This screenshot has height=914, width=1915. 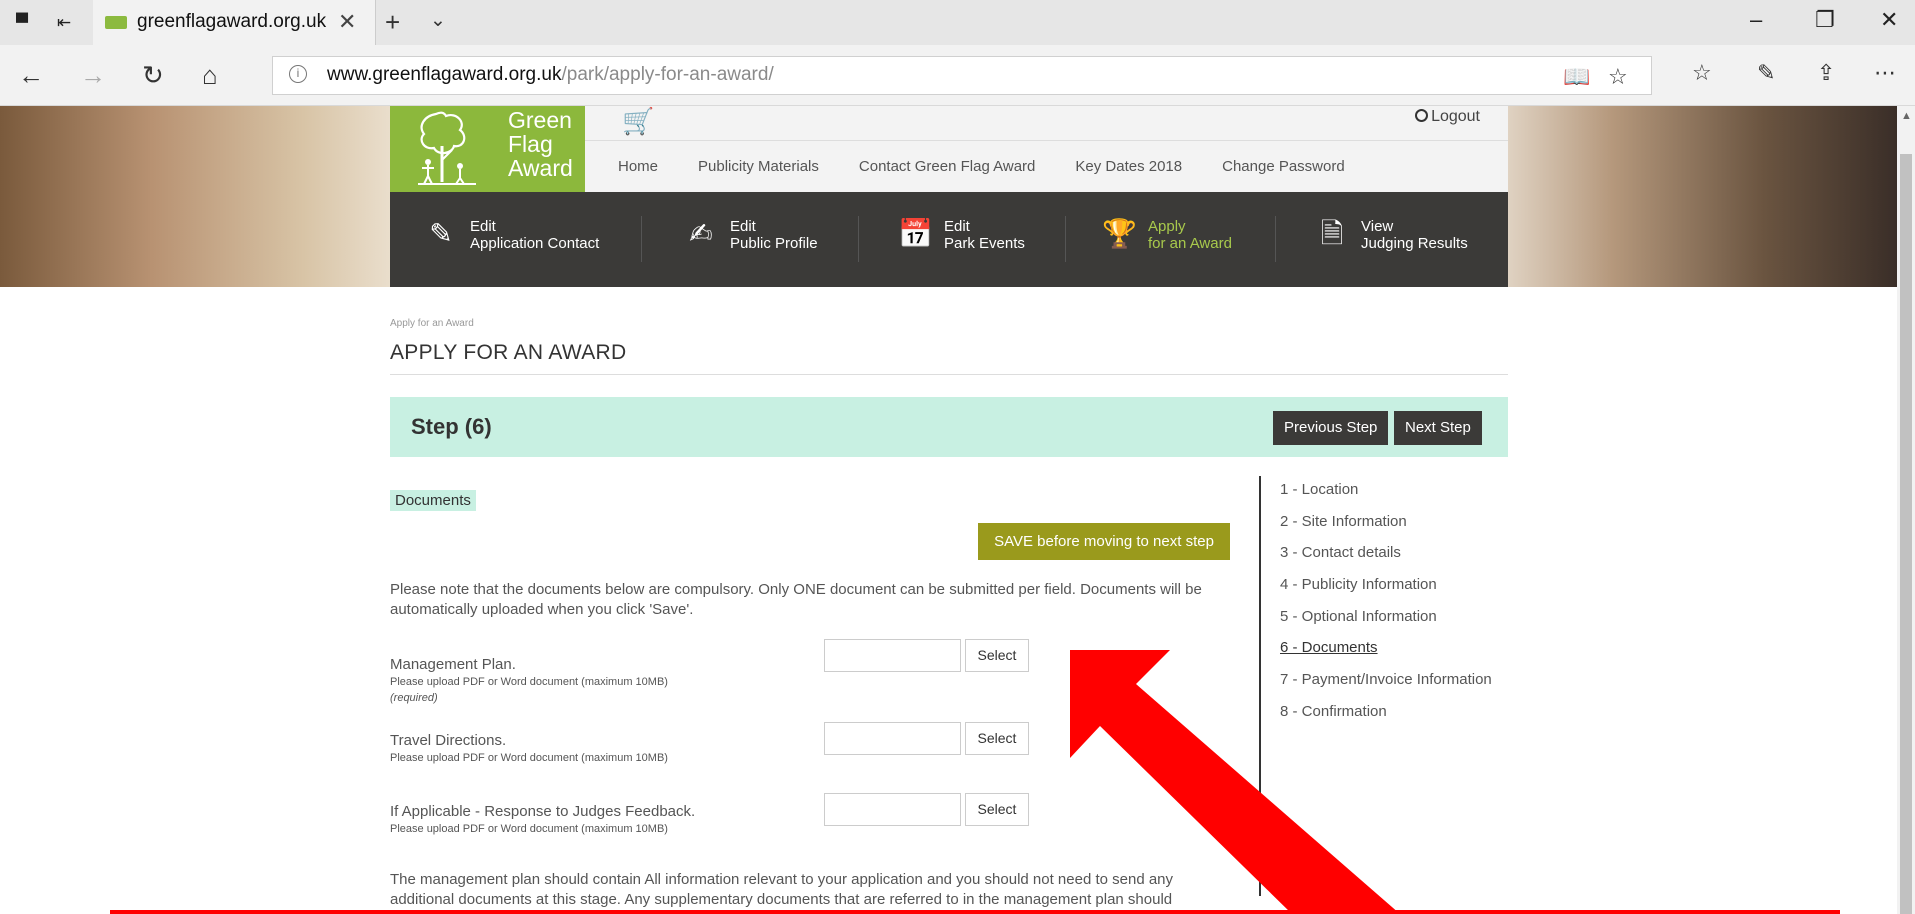 I want to click on more-menu-icon: ⋯, so click(x=1885, y=73).